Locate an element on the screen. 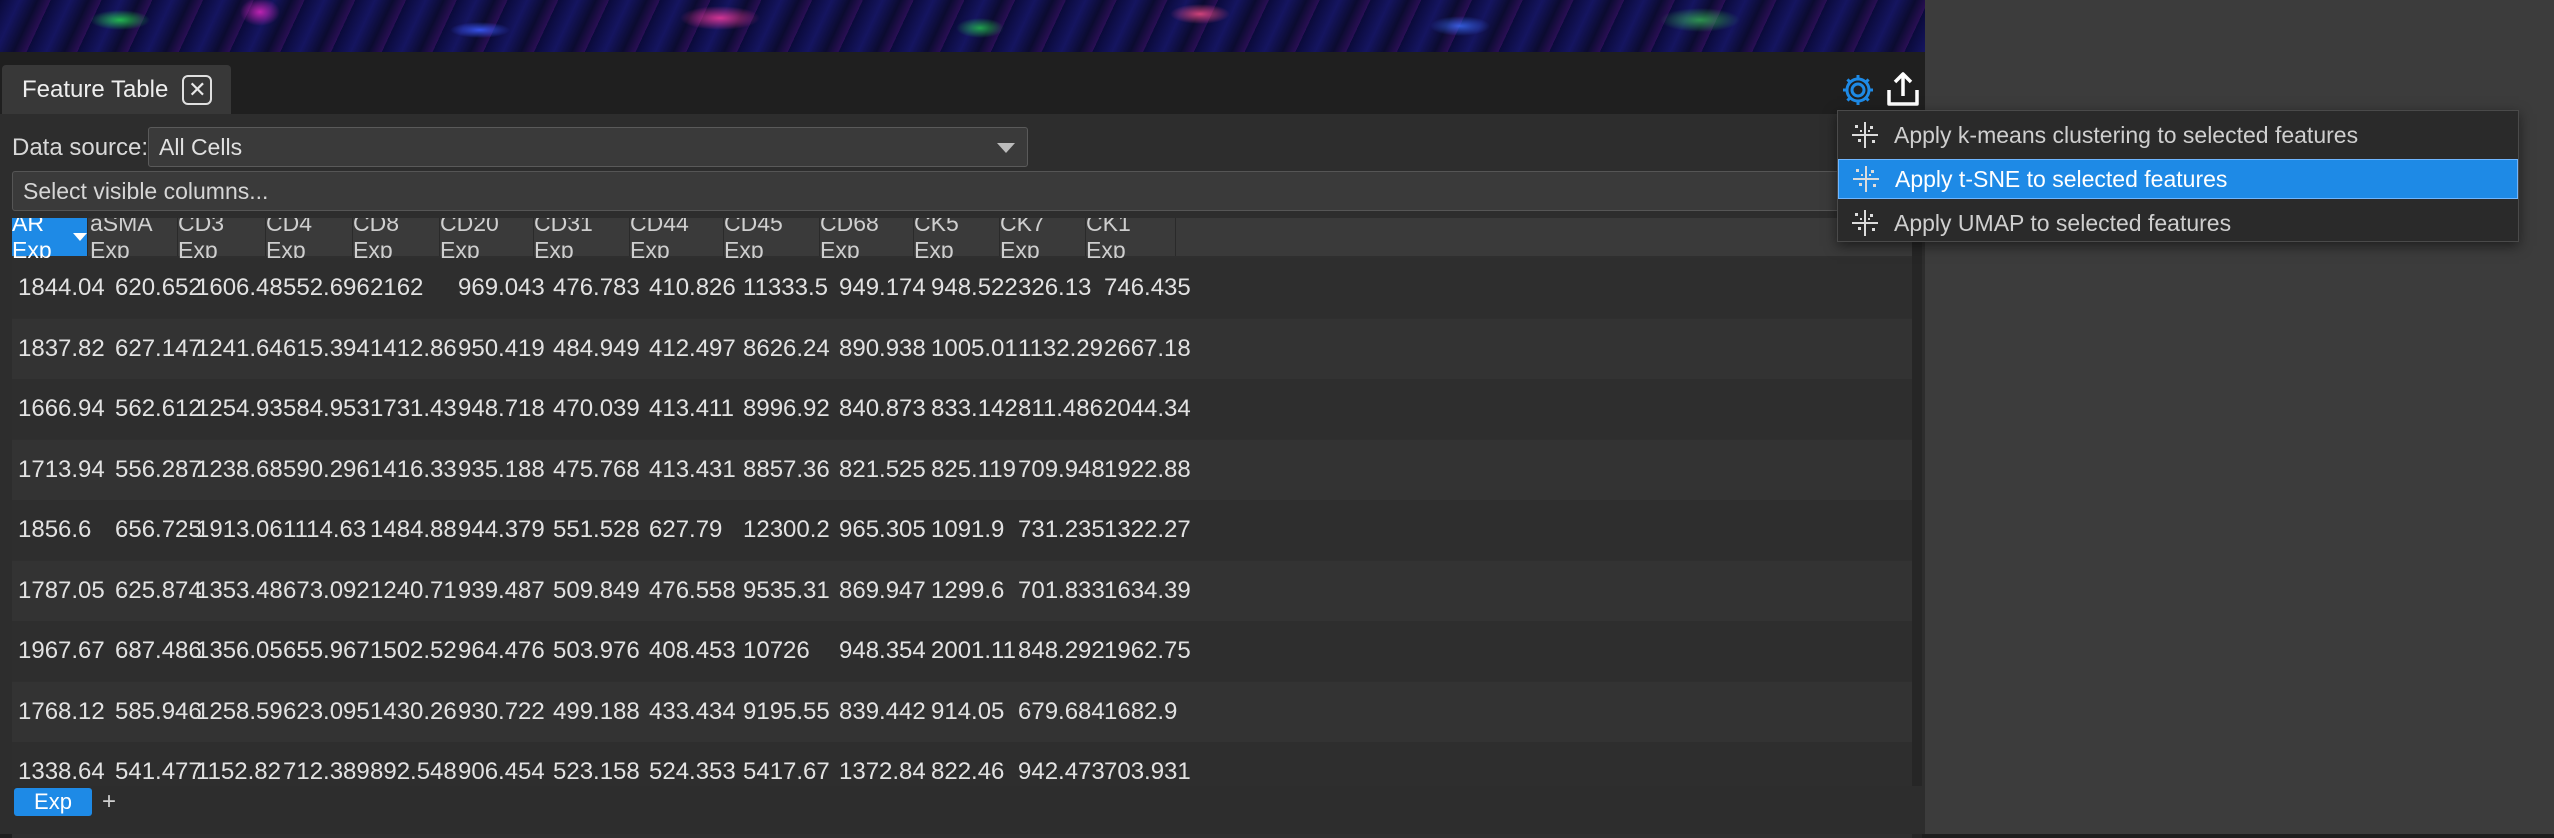 The height and width of the screenshot is (838, 2554). table-cell: 950.419 is located at coordinates (501, 348).